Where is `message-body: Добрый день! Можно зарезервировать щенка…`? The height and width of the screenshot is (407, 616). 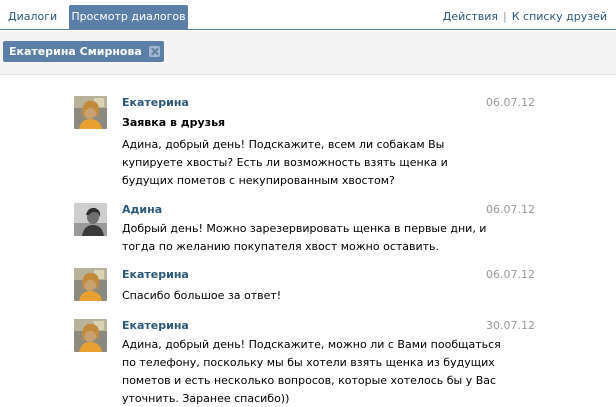
message-body: Добрый день! Можно зарезервировать щенка… is located at coordinates (304, 237).